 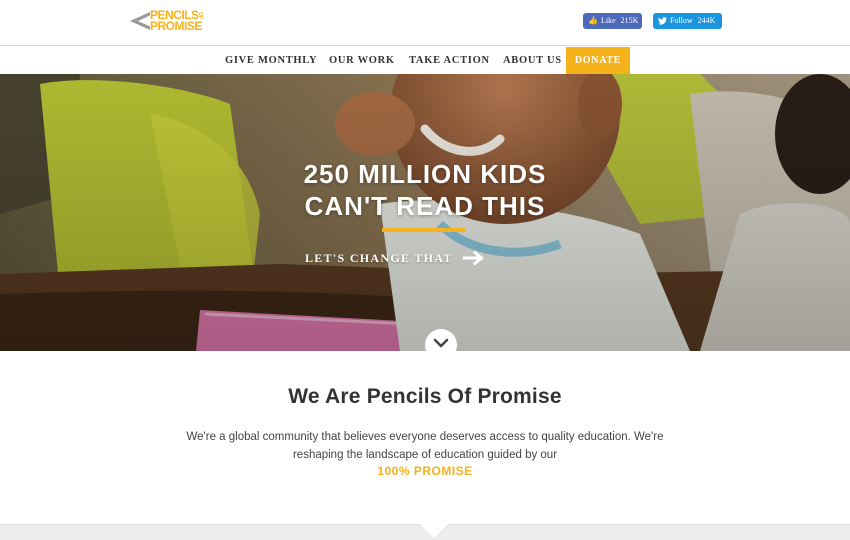 I want to click on 100-percent-promise-link: 100% PROMISE, so click(x=425, y=471).